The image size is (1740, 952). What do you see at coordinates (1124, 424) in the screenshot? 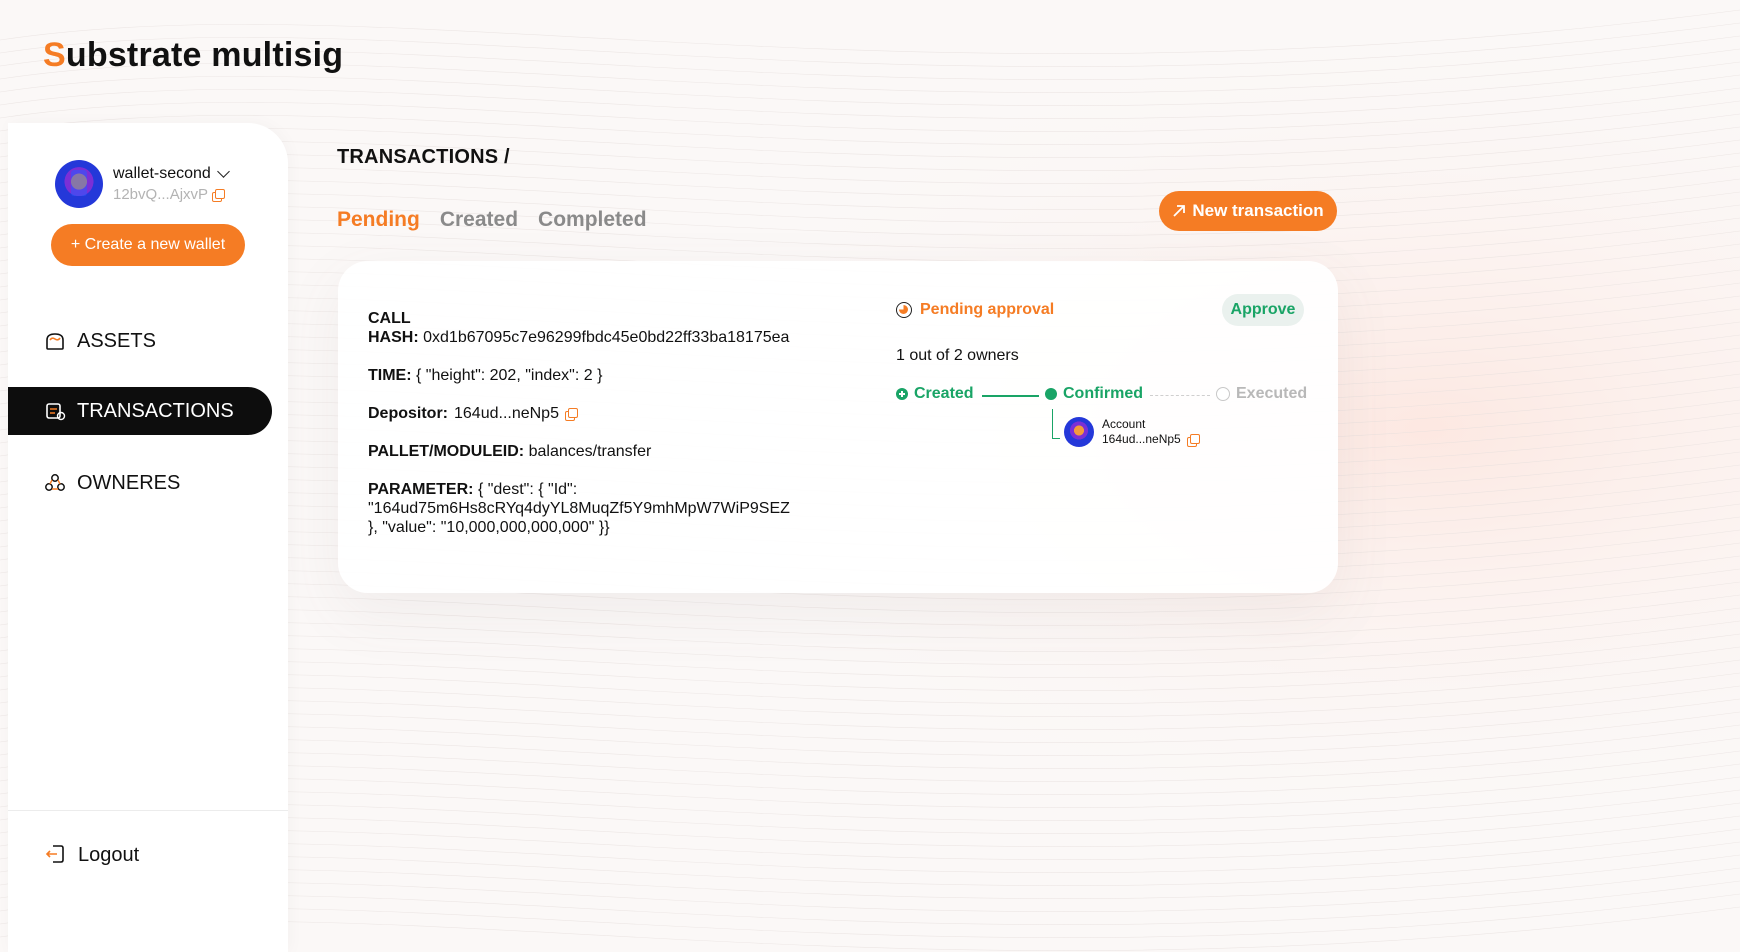
I see `signer-label: Account` at bounding box center [1124, 424].